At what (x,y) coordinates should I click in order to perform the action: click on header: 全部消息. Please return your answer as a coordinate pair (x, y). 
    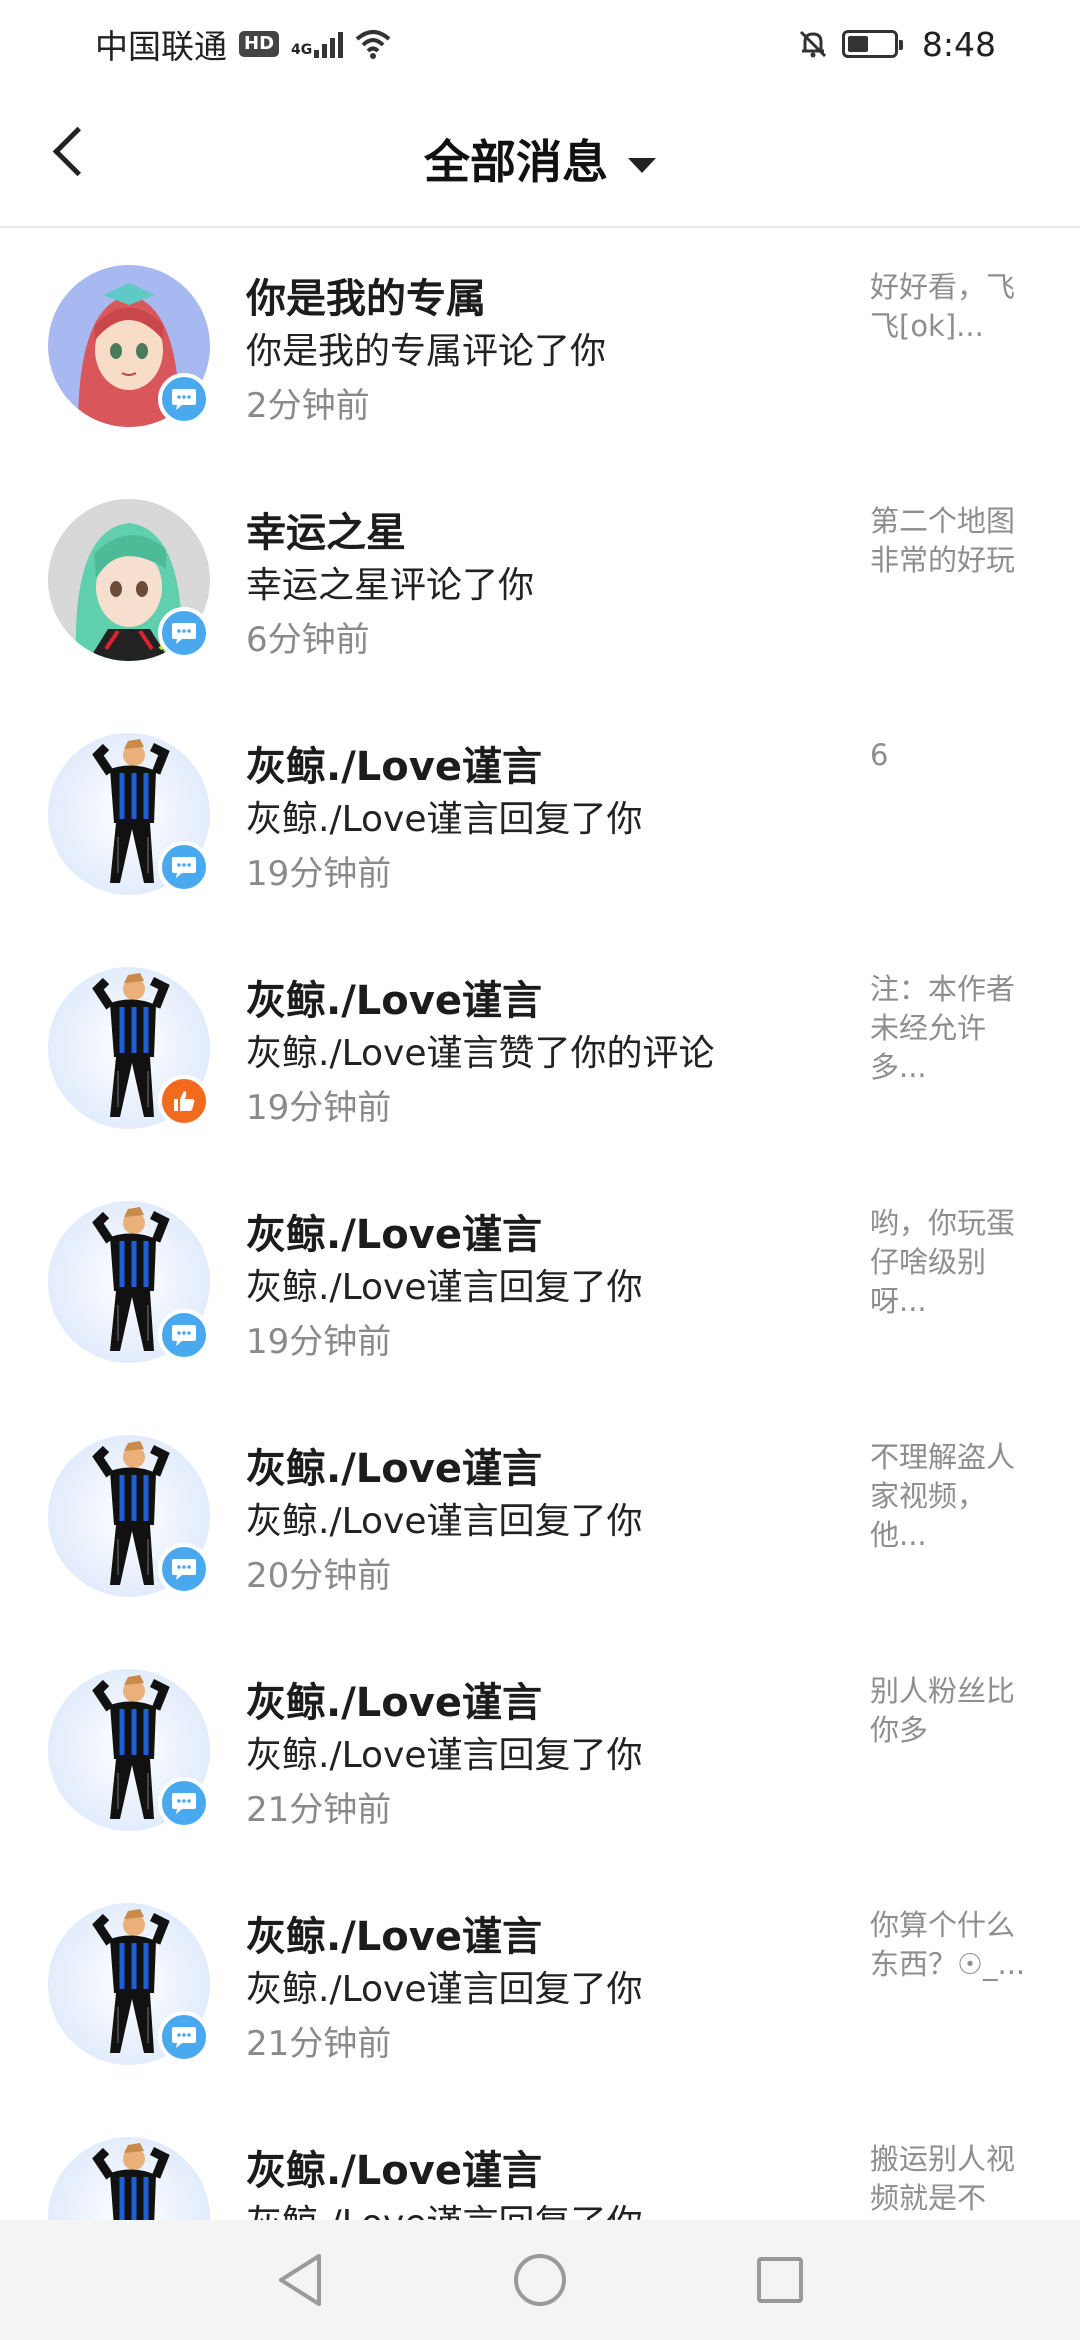
    Looking at the image, I should click on (540, 158).